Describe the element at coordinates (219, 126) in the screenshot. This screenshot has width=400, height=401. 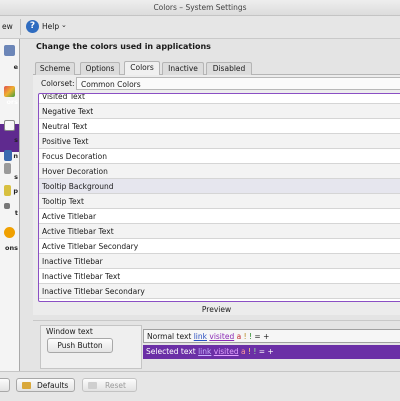
I see `list-item: Neutral Text` at that location.